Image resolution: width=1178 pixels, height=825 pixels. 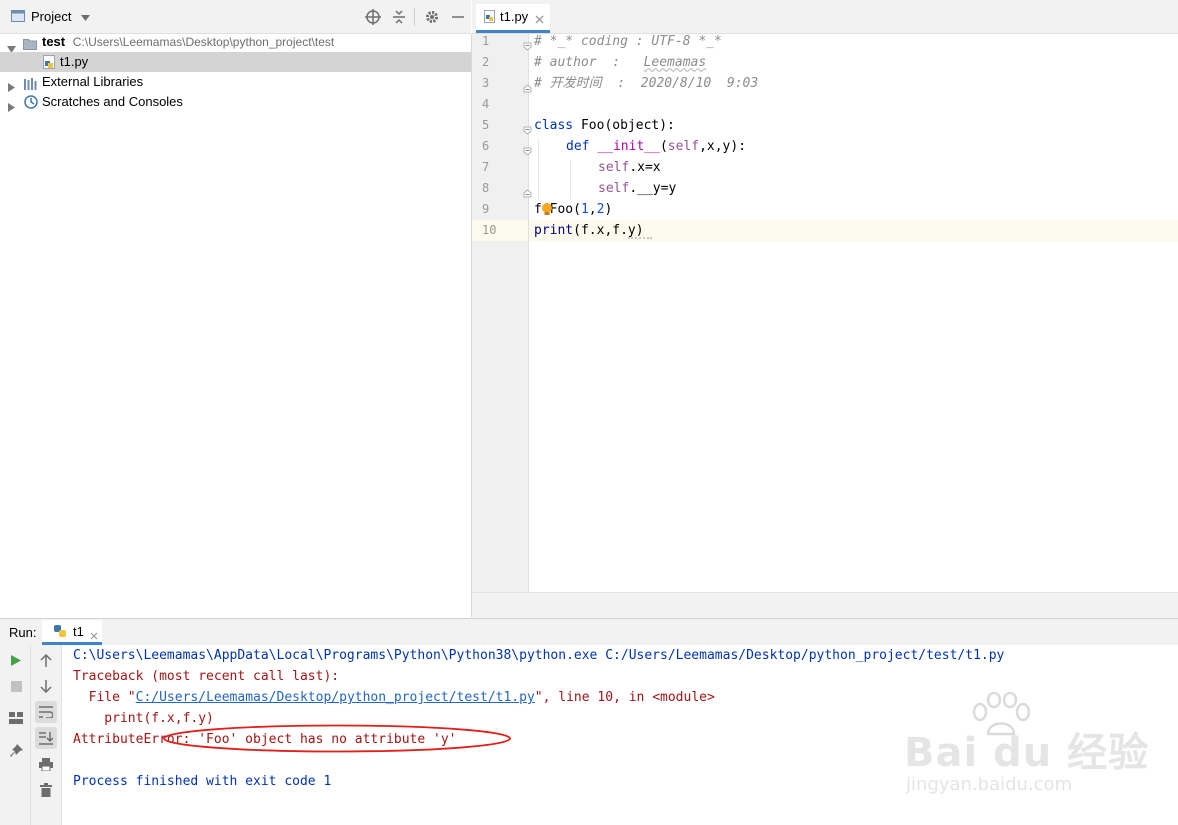 I want to click on editor-tab-bar: t1.py, so click(x=825, y=17).